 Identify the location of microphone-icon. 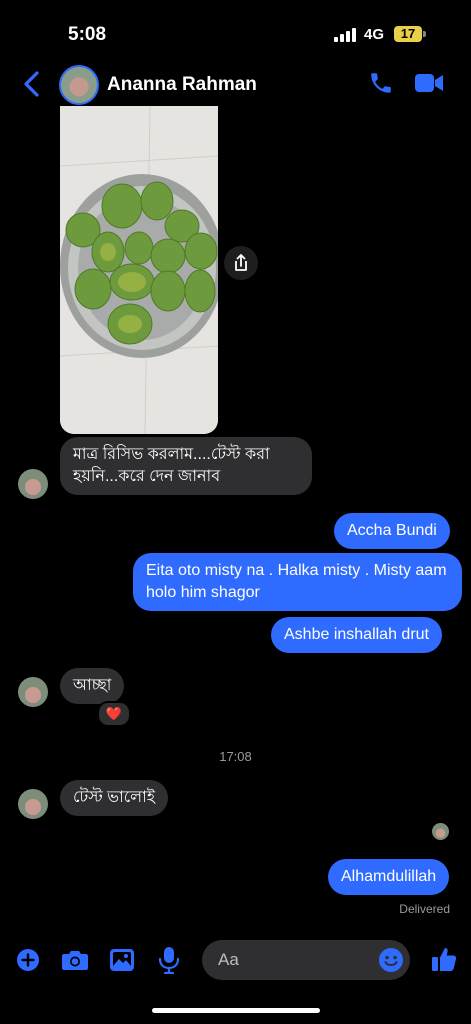
(169, 960).